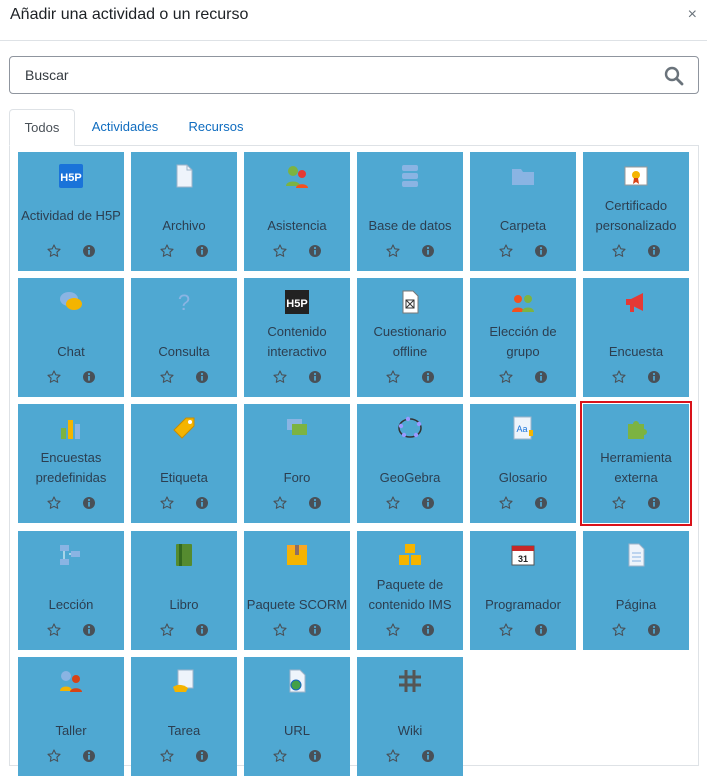  I want to click on activity-tile: Chat, so click(71, 337).